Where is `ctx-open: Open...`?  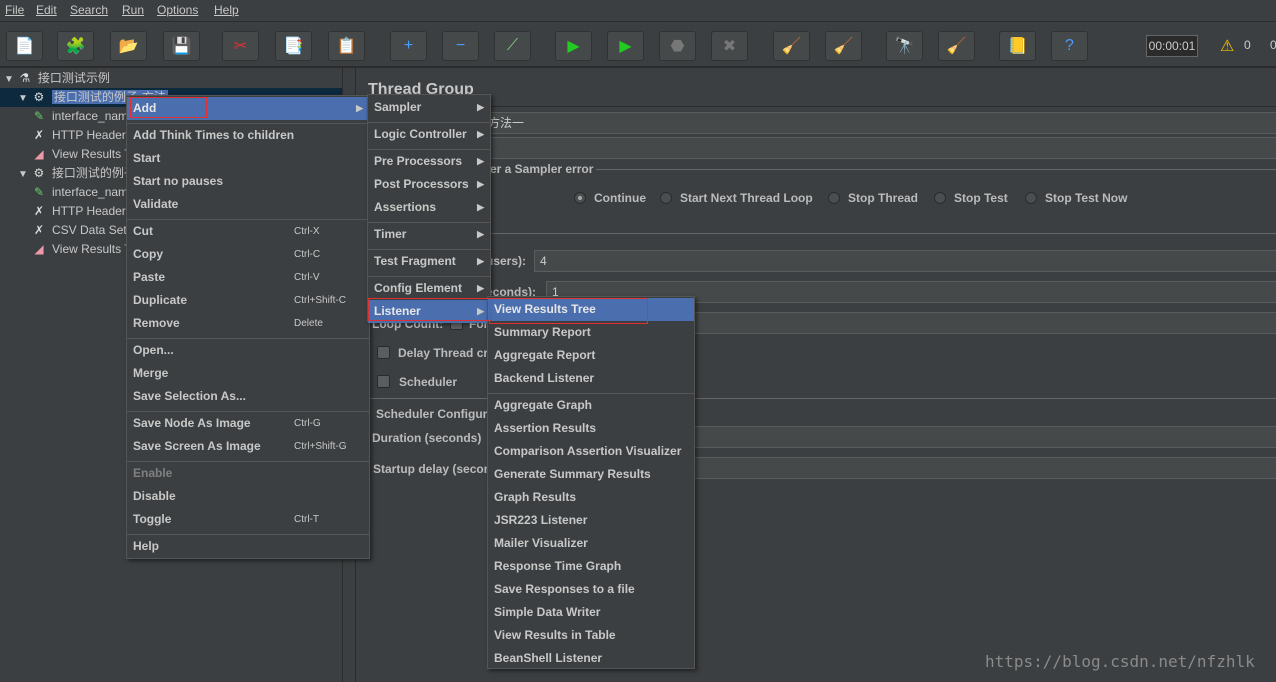 ctx-open: Open... is located at coordinates (248, 350).